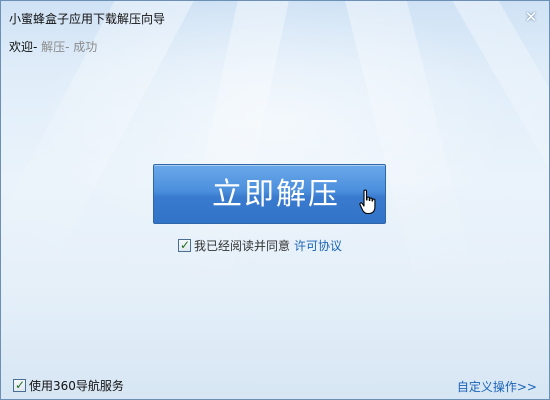 The width and height of the screenshot is (550, 400). Describe the element at coordinates (23, 47) in the screenshot. I see `step-welcome: 欢迎-` at that location.